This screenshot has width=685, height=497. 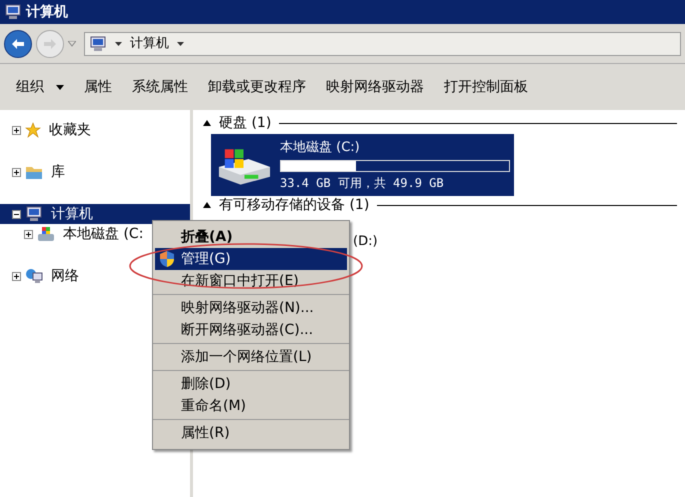 I want to click on toolbar-button: 系统属性, so click(x=160, y=87).